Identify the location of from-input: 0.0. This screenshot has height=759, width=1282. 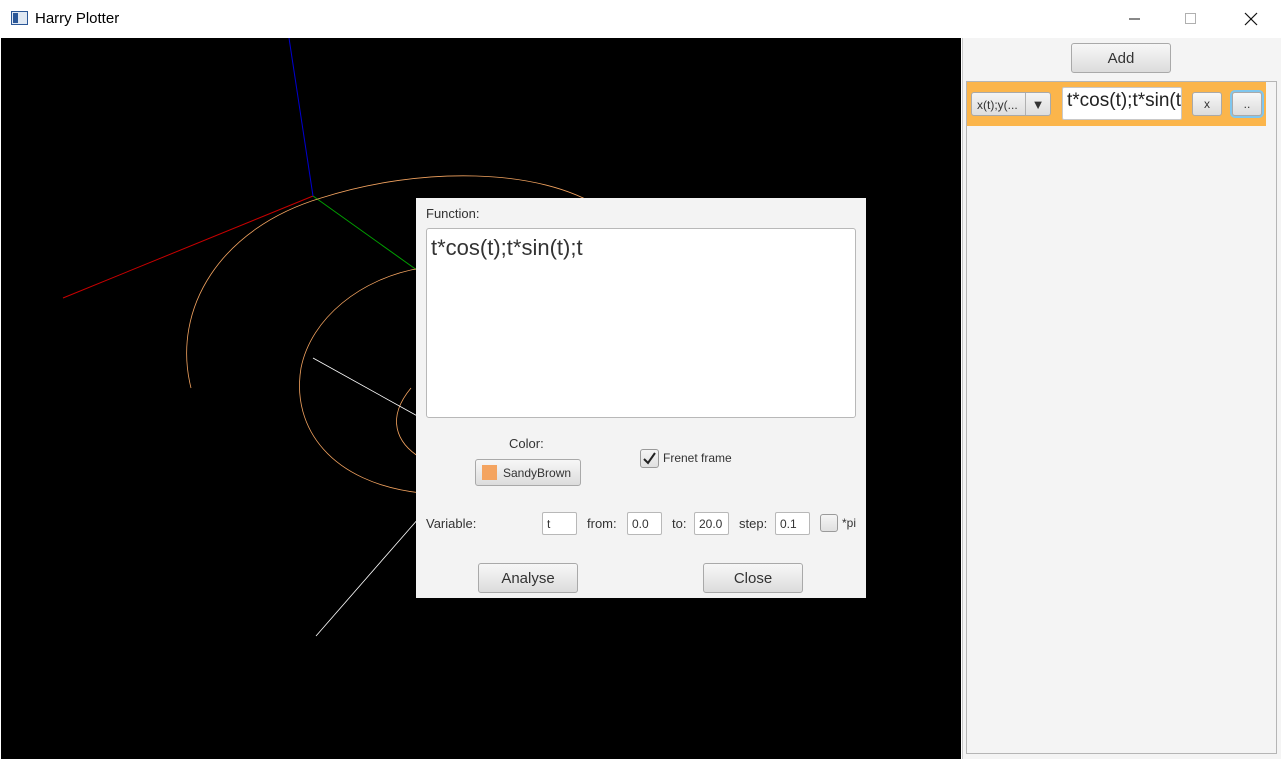
(644, 523).